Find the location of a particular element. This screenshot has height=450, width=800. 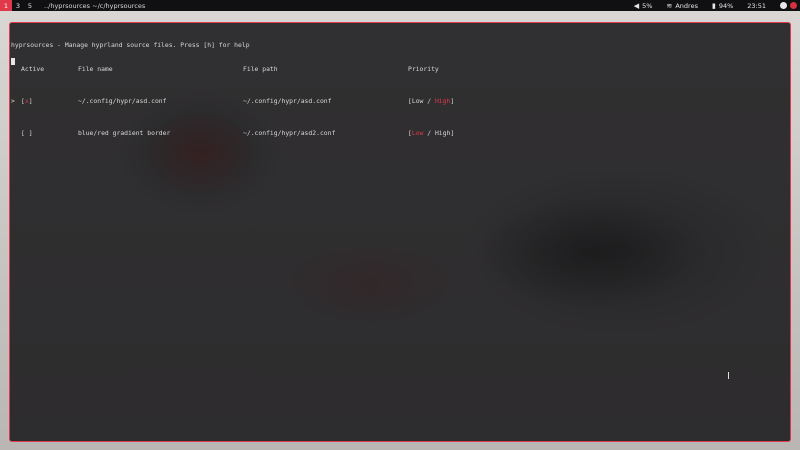

row-selector: > is located at coordinates (13, 101).